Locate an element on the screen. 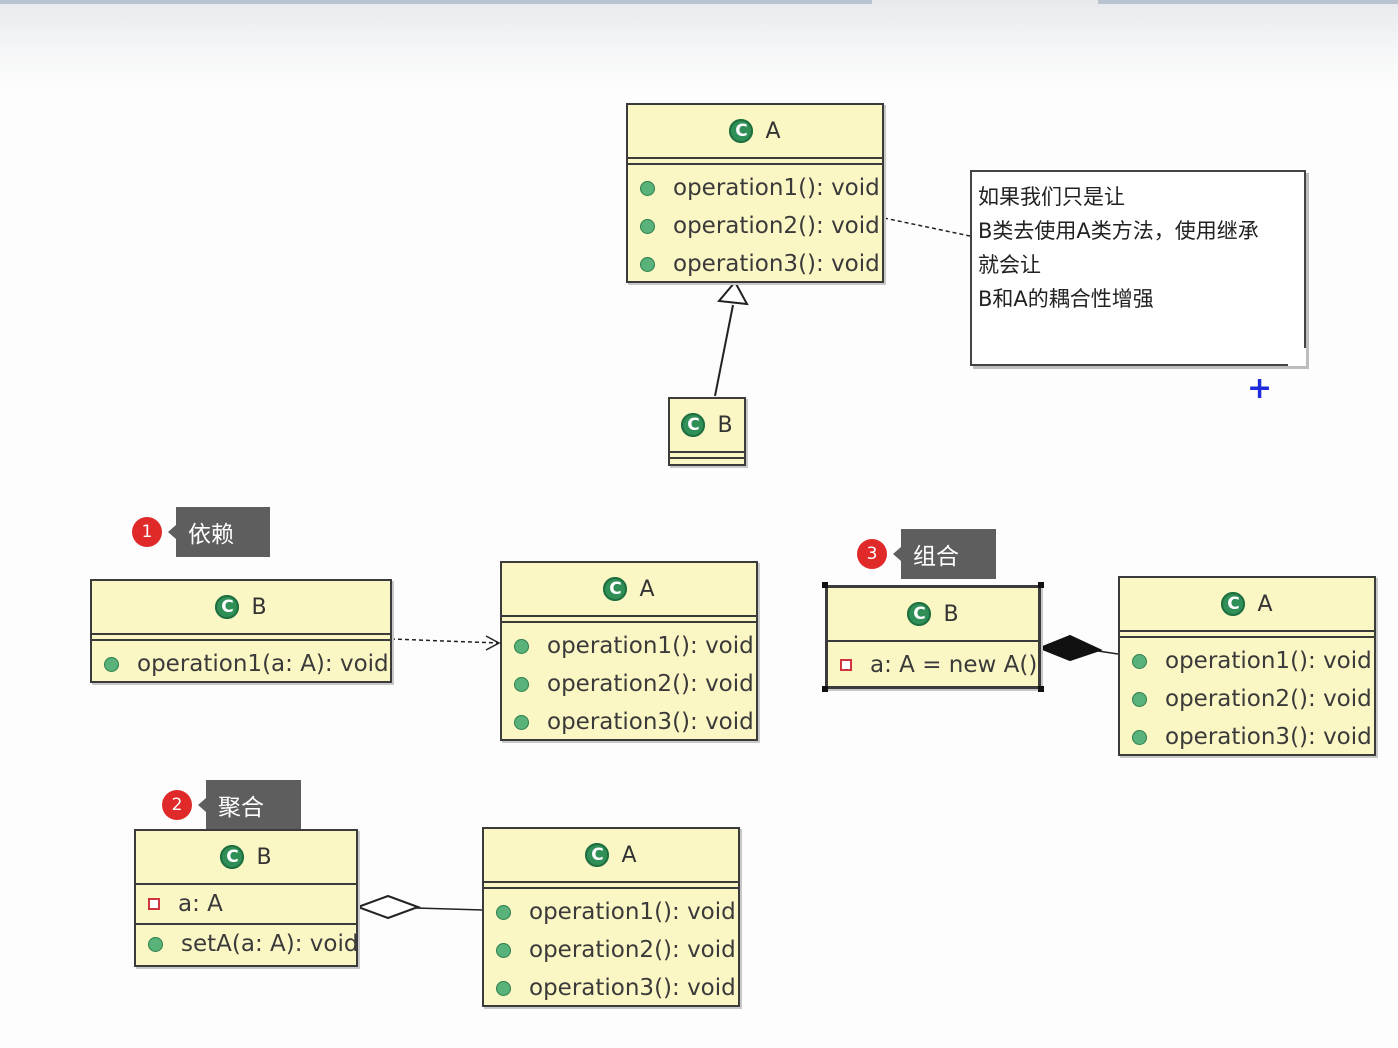 The height and width of the screenshot is (1048, 1398). field-label: a: A = new A() is located at coordinates (954, 665).